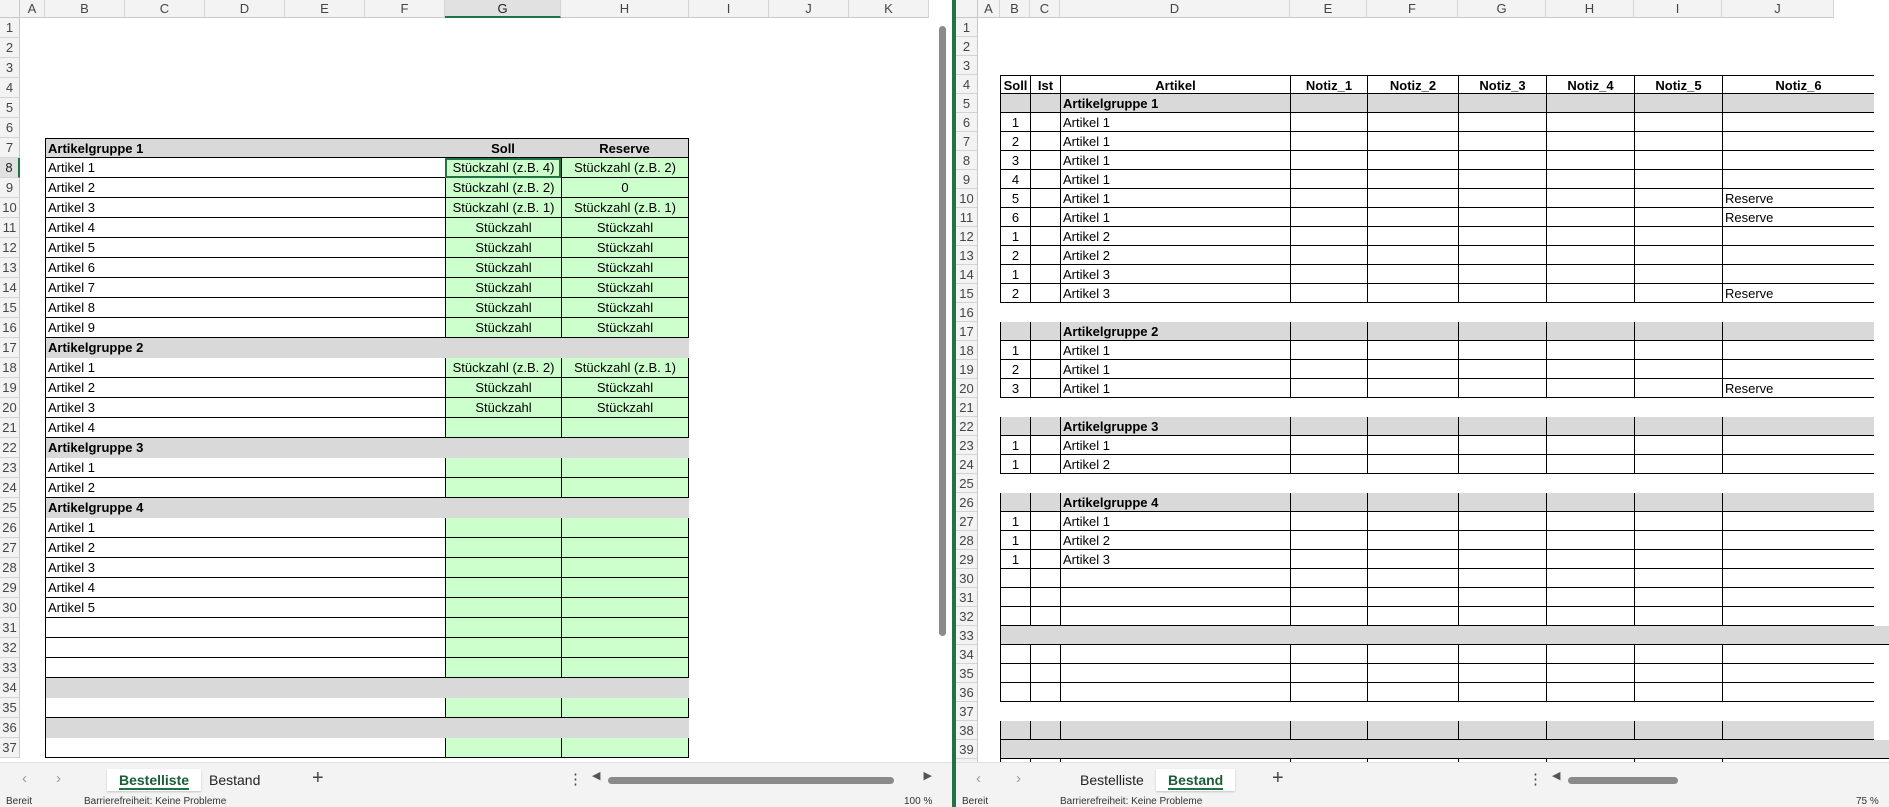  Describe the element at coordinates (10, 308) in the screenshot. I see `row-header-15: 15` at that location.